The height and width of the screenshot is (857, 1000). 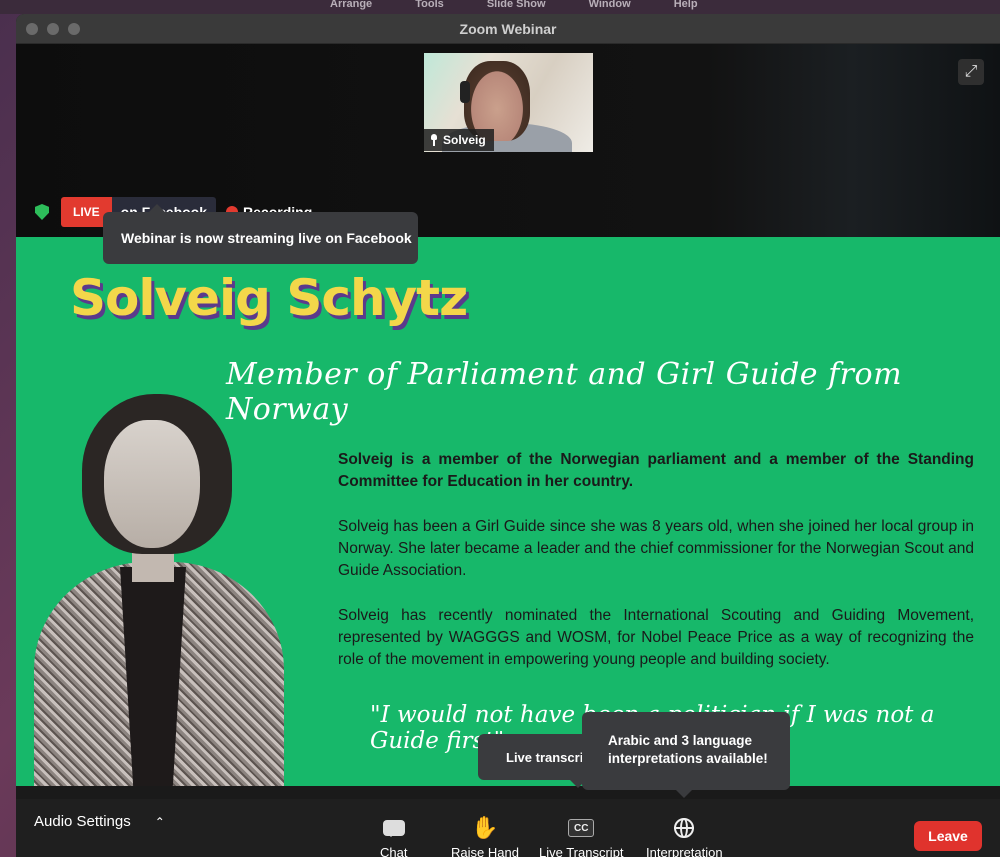 I want to click on live-transcript-button: CC Live Transcript, so click(x=581, y=836).